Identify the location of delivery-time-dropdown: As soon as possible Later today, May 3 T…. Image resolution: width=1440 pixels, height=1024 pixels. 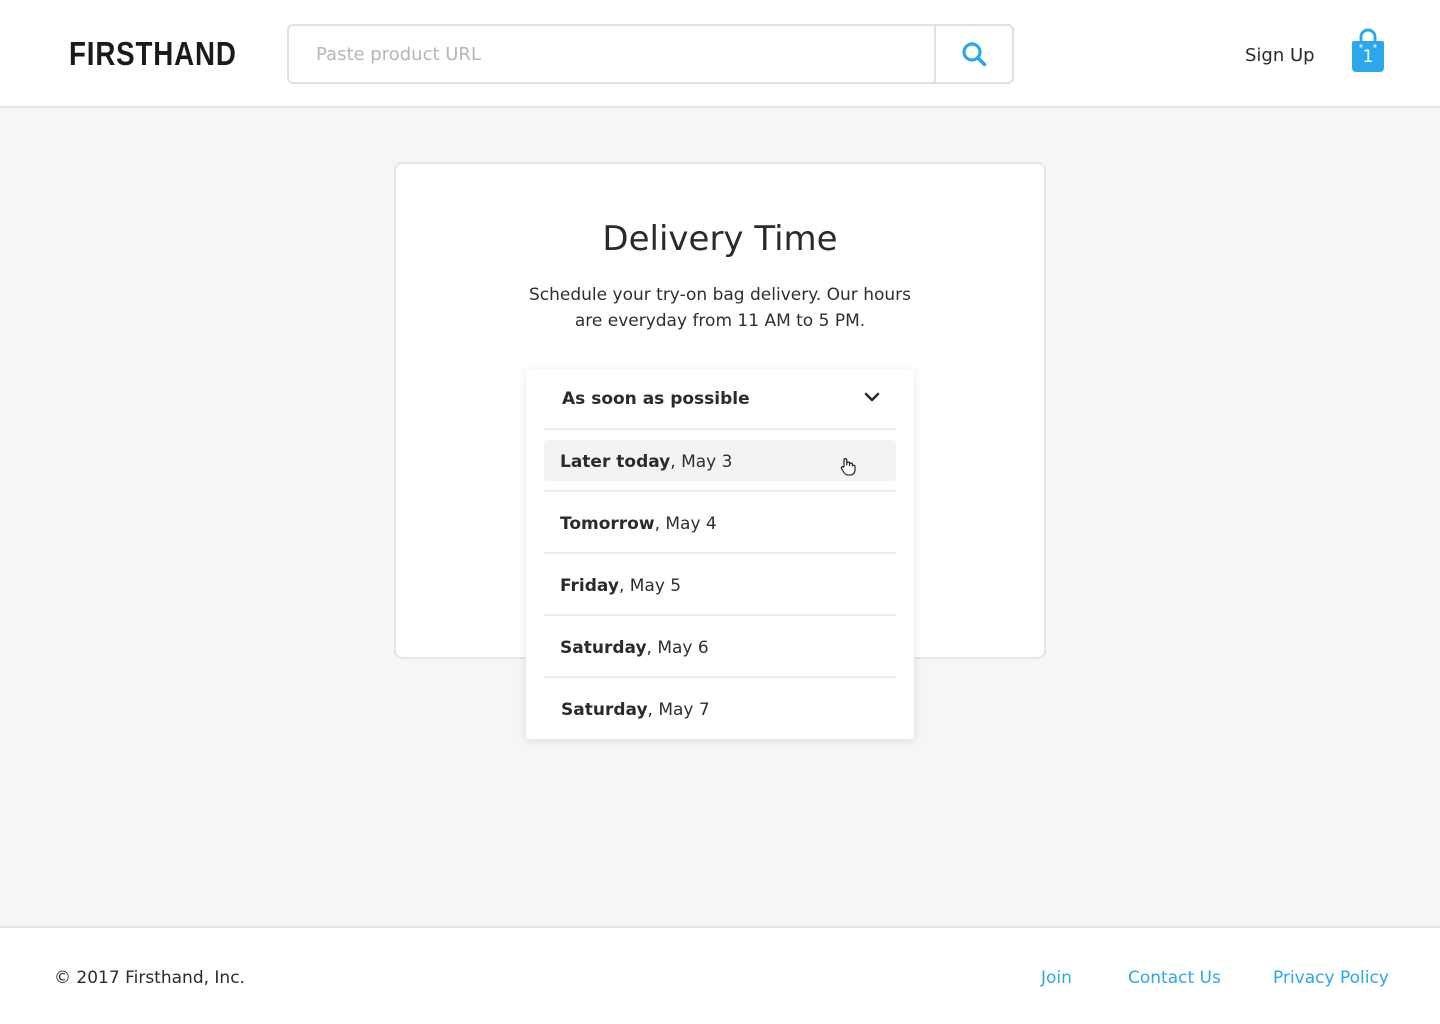
(720, 554).